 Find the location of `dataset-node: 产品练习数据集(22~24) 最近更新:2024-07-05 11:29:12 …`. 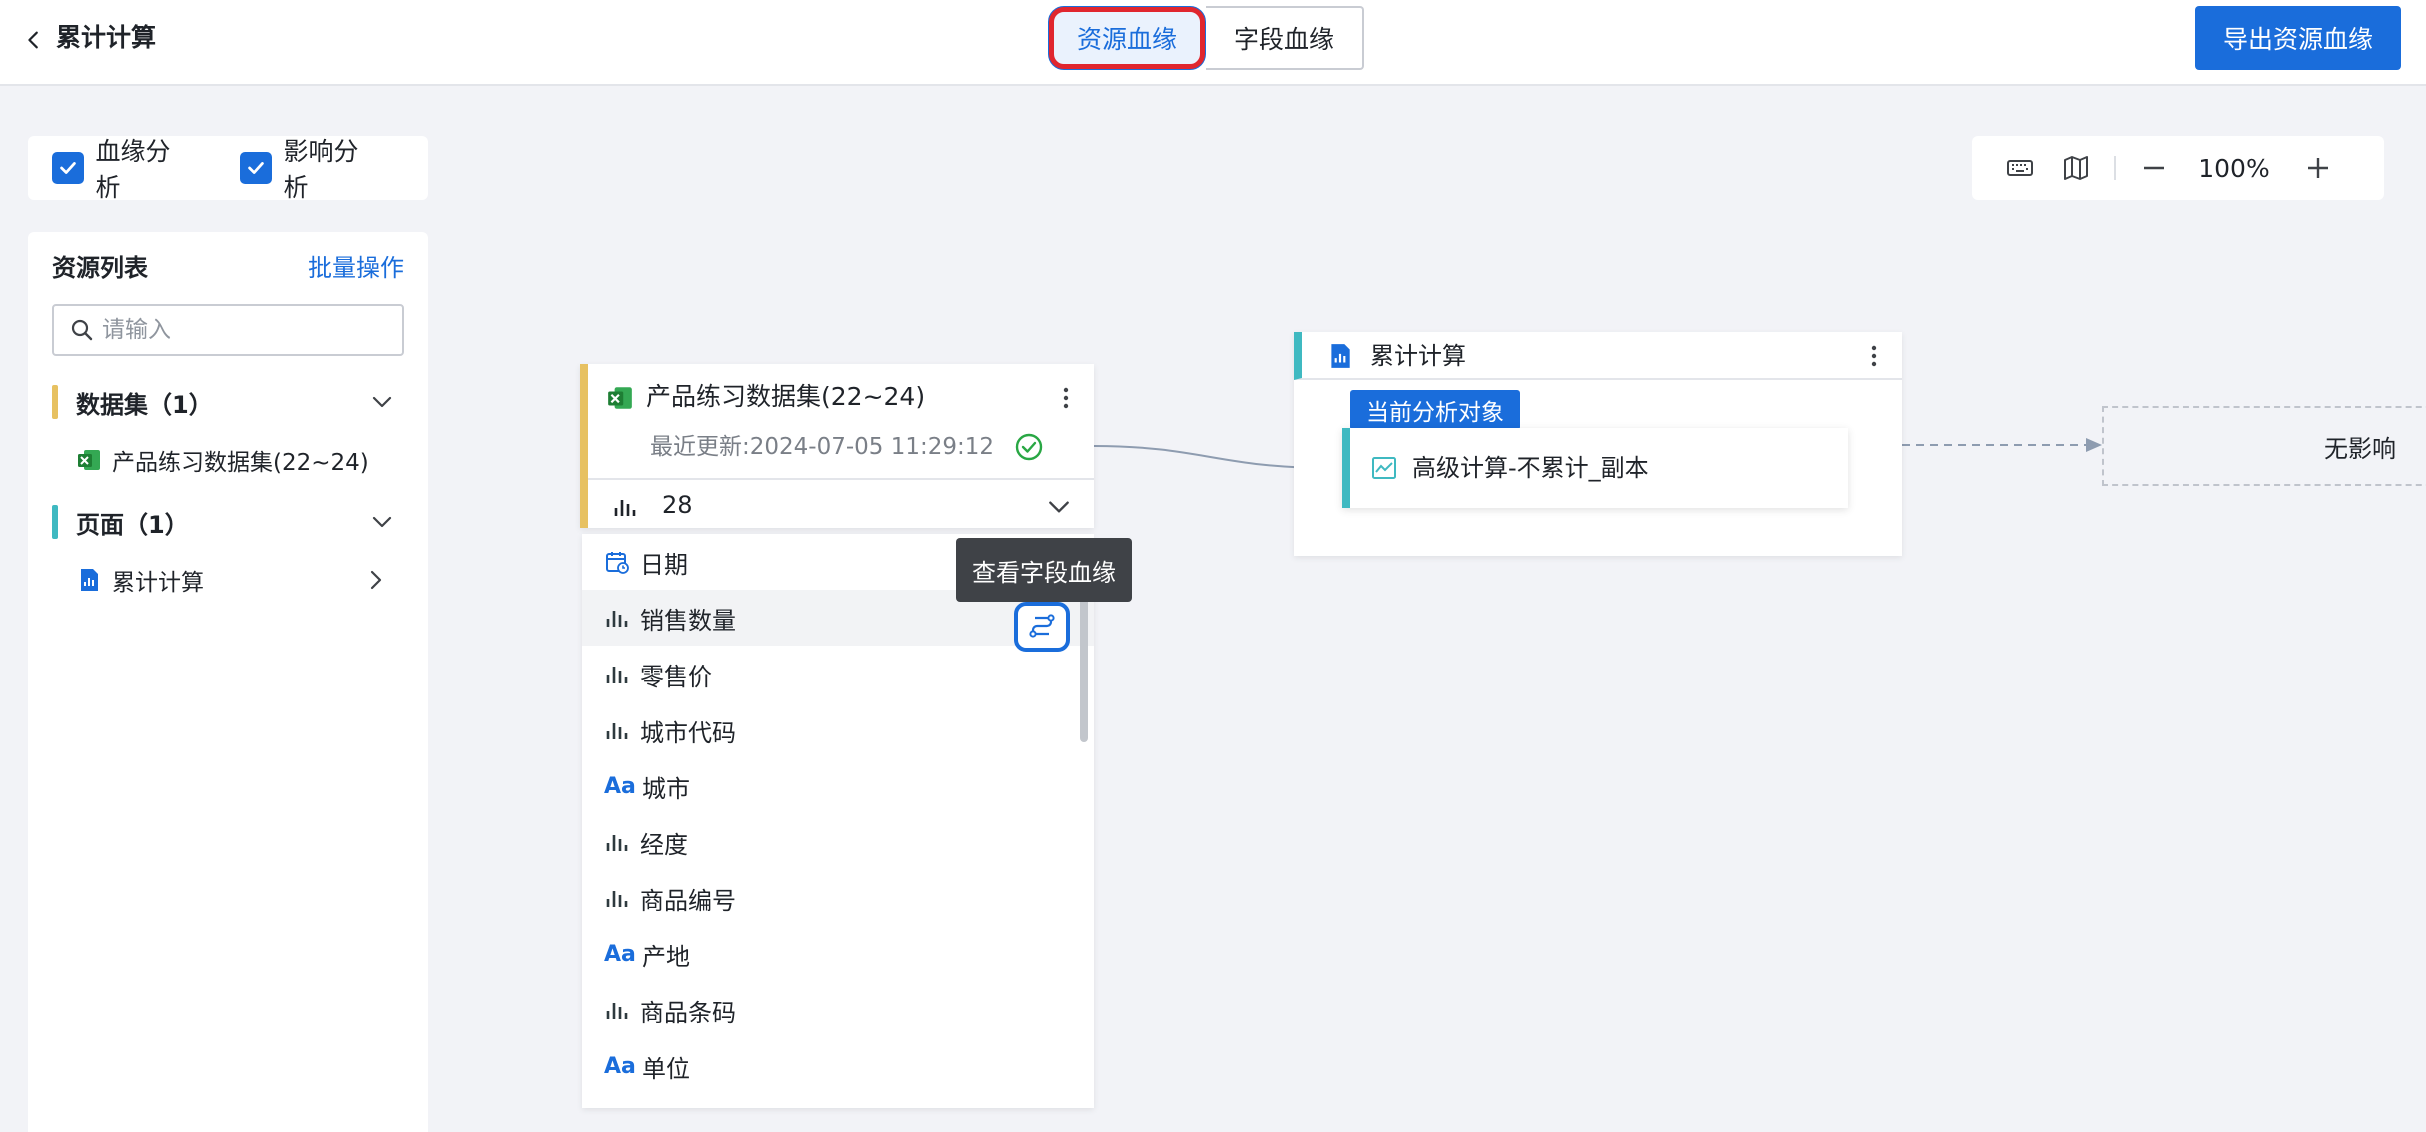

dataset-node: 产品练习数据集(22~24) 最近更新:2024-07-05 11:29:12 … is located at coordinates (837, 446).